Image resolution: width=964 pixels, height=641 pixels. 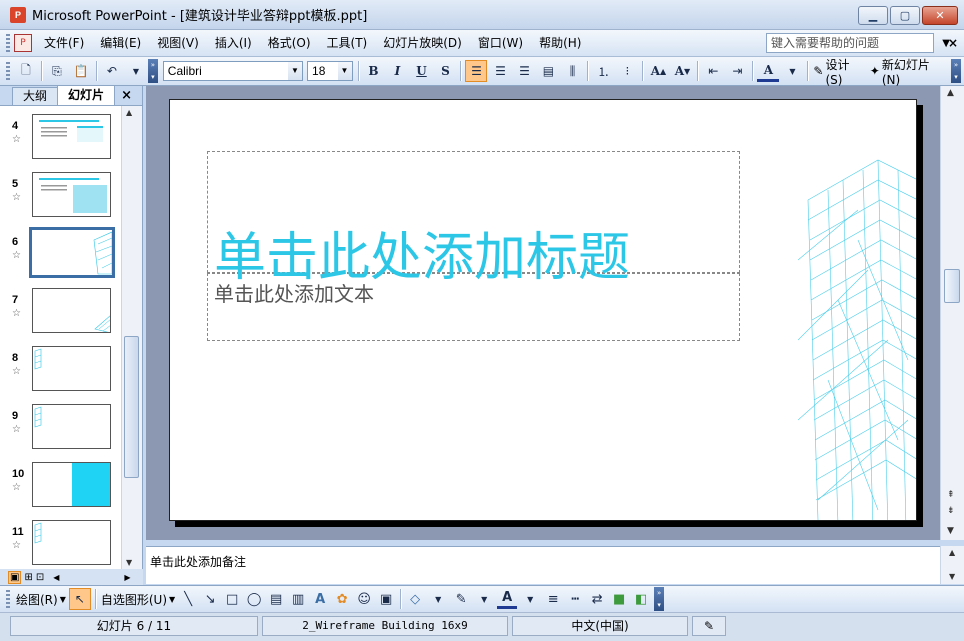 I want to click on clipart-icon: ☺, so click(x=364, y=599).